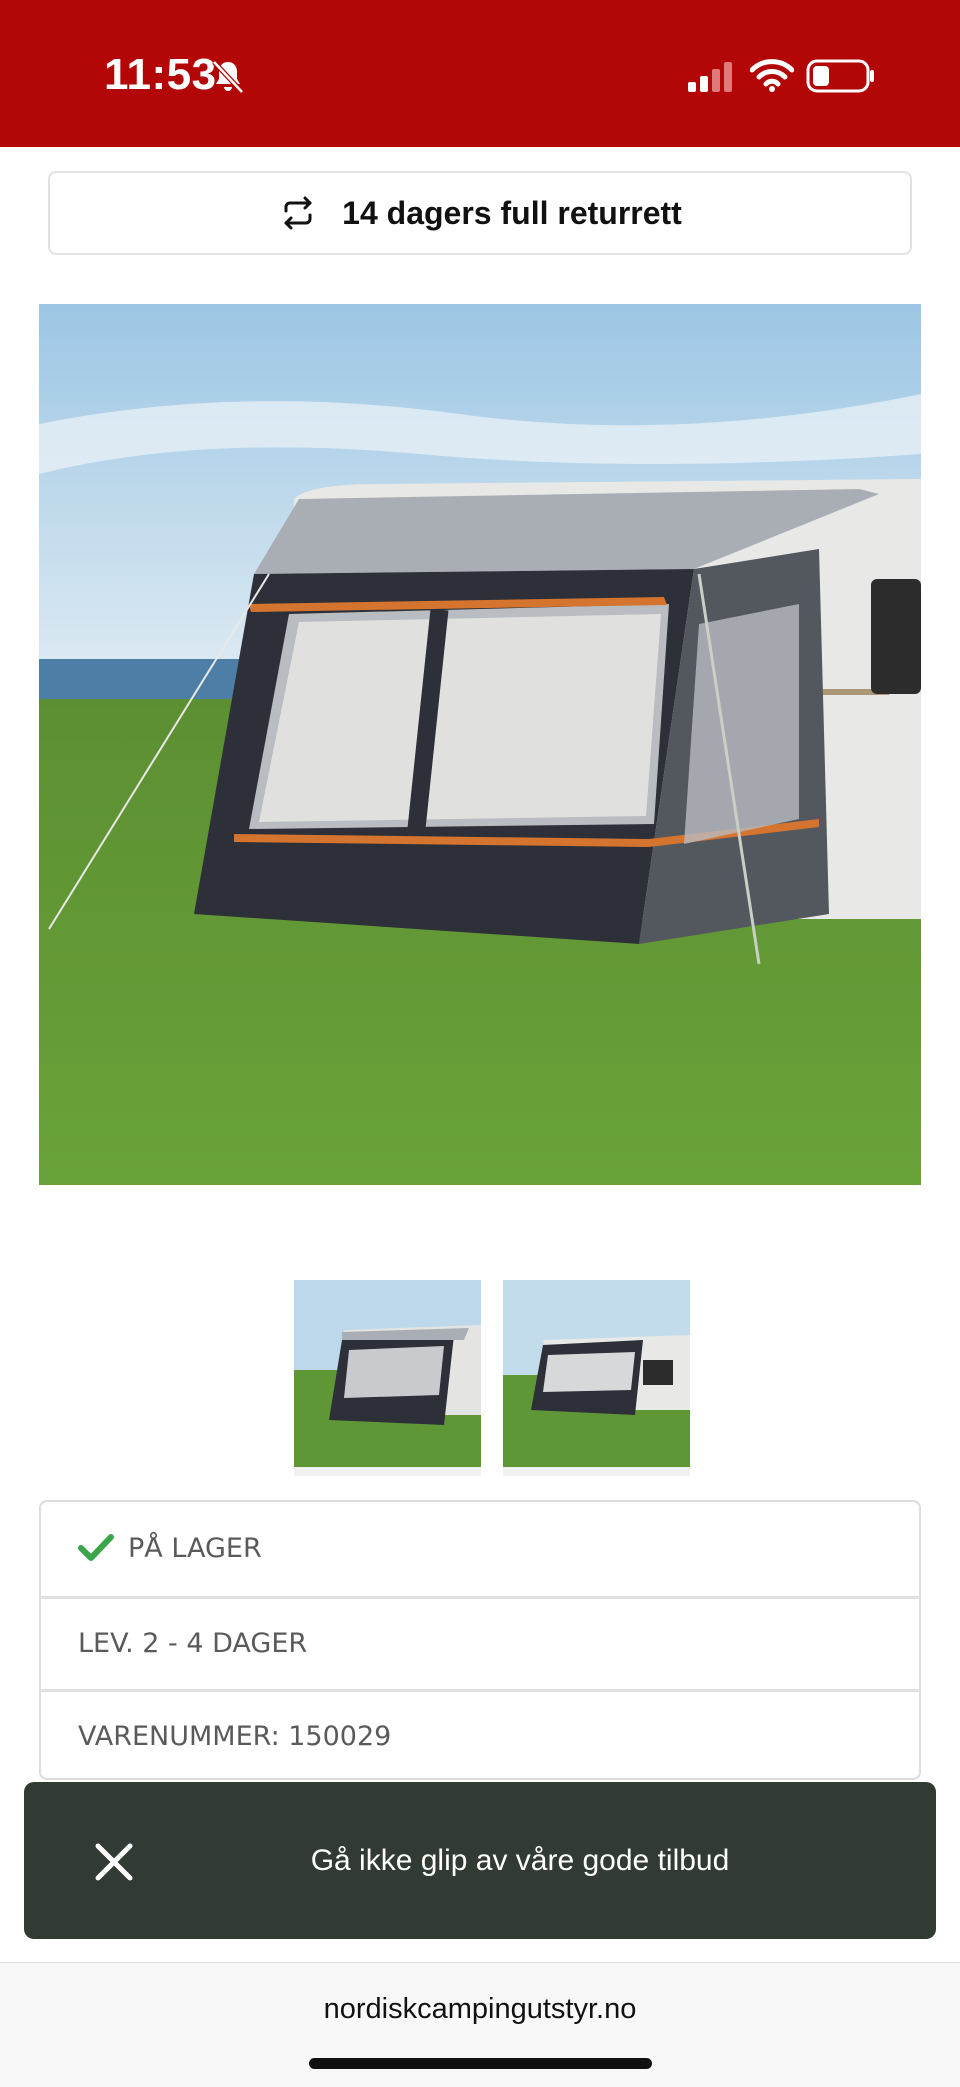 This screenshot has height=2087, width=960. What do you see at coordinates (480, 73) in the screenshot?
I see `status-bar: 11:53` at bounding box center [480, 73].